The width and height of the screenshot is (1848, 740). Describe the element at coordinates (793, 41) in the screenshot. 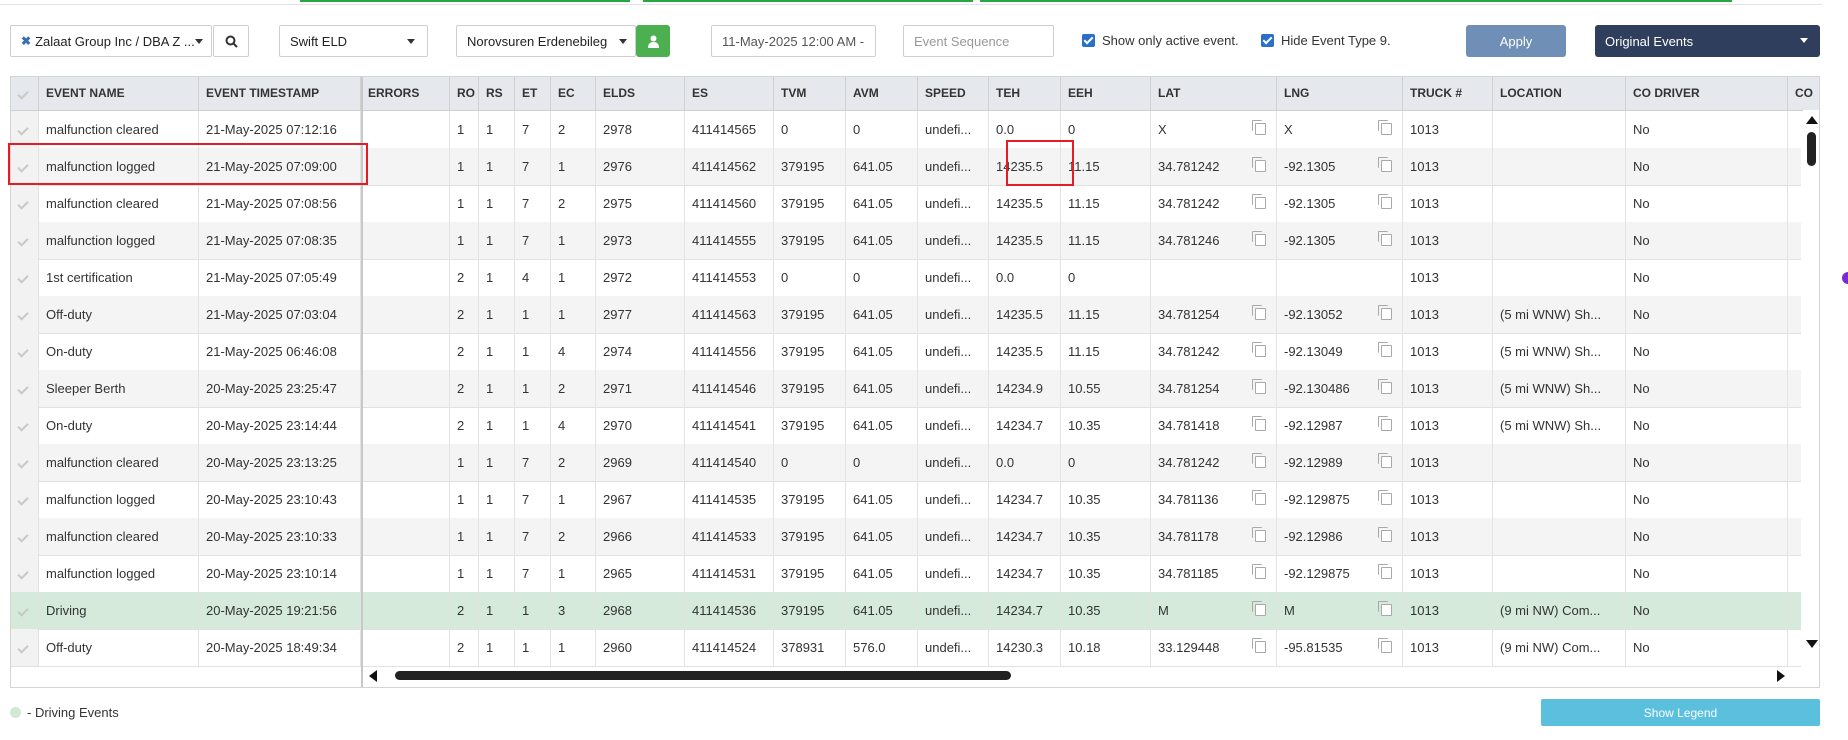

I see `date-range-input: 11-May-2025 12:00 AM -` at that location.